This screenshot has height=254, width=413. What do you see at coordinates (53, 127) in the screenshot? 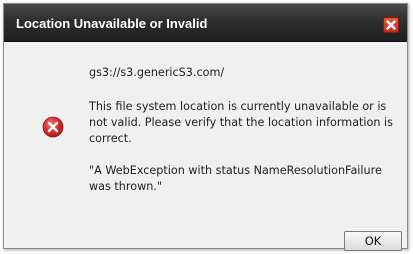
I see `error-icon` at bounding box center [53, 127].